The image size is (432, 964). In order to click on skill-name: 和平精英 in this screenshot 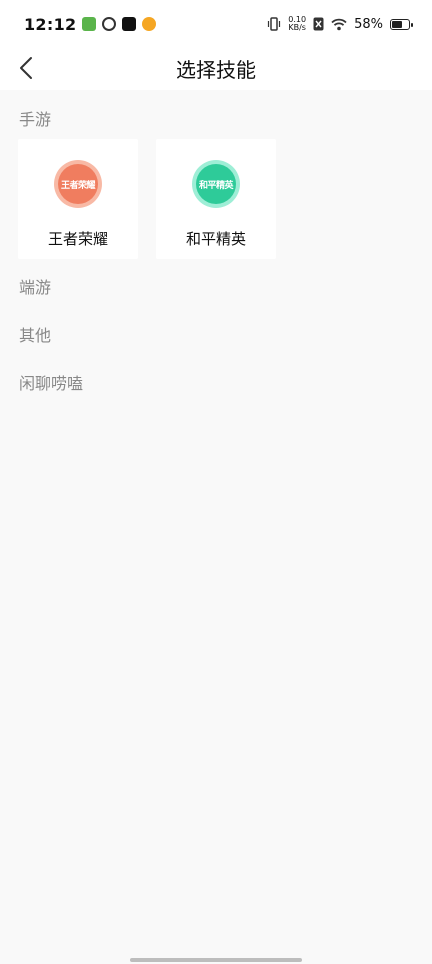, I will do `click(215, 239)`.